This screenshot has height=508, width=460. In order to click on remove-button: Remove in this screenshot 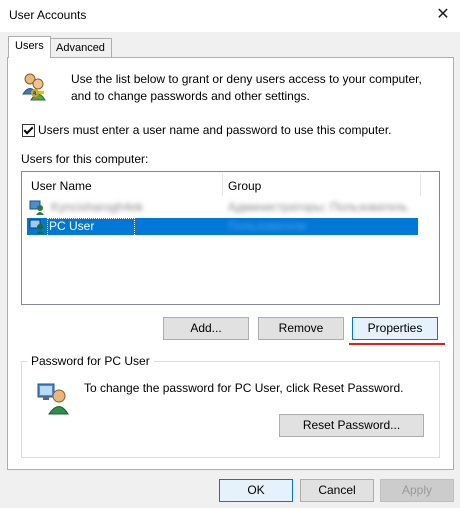, I will do `click(301, 328)`.